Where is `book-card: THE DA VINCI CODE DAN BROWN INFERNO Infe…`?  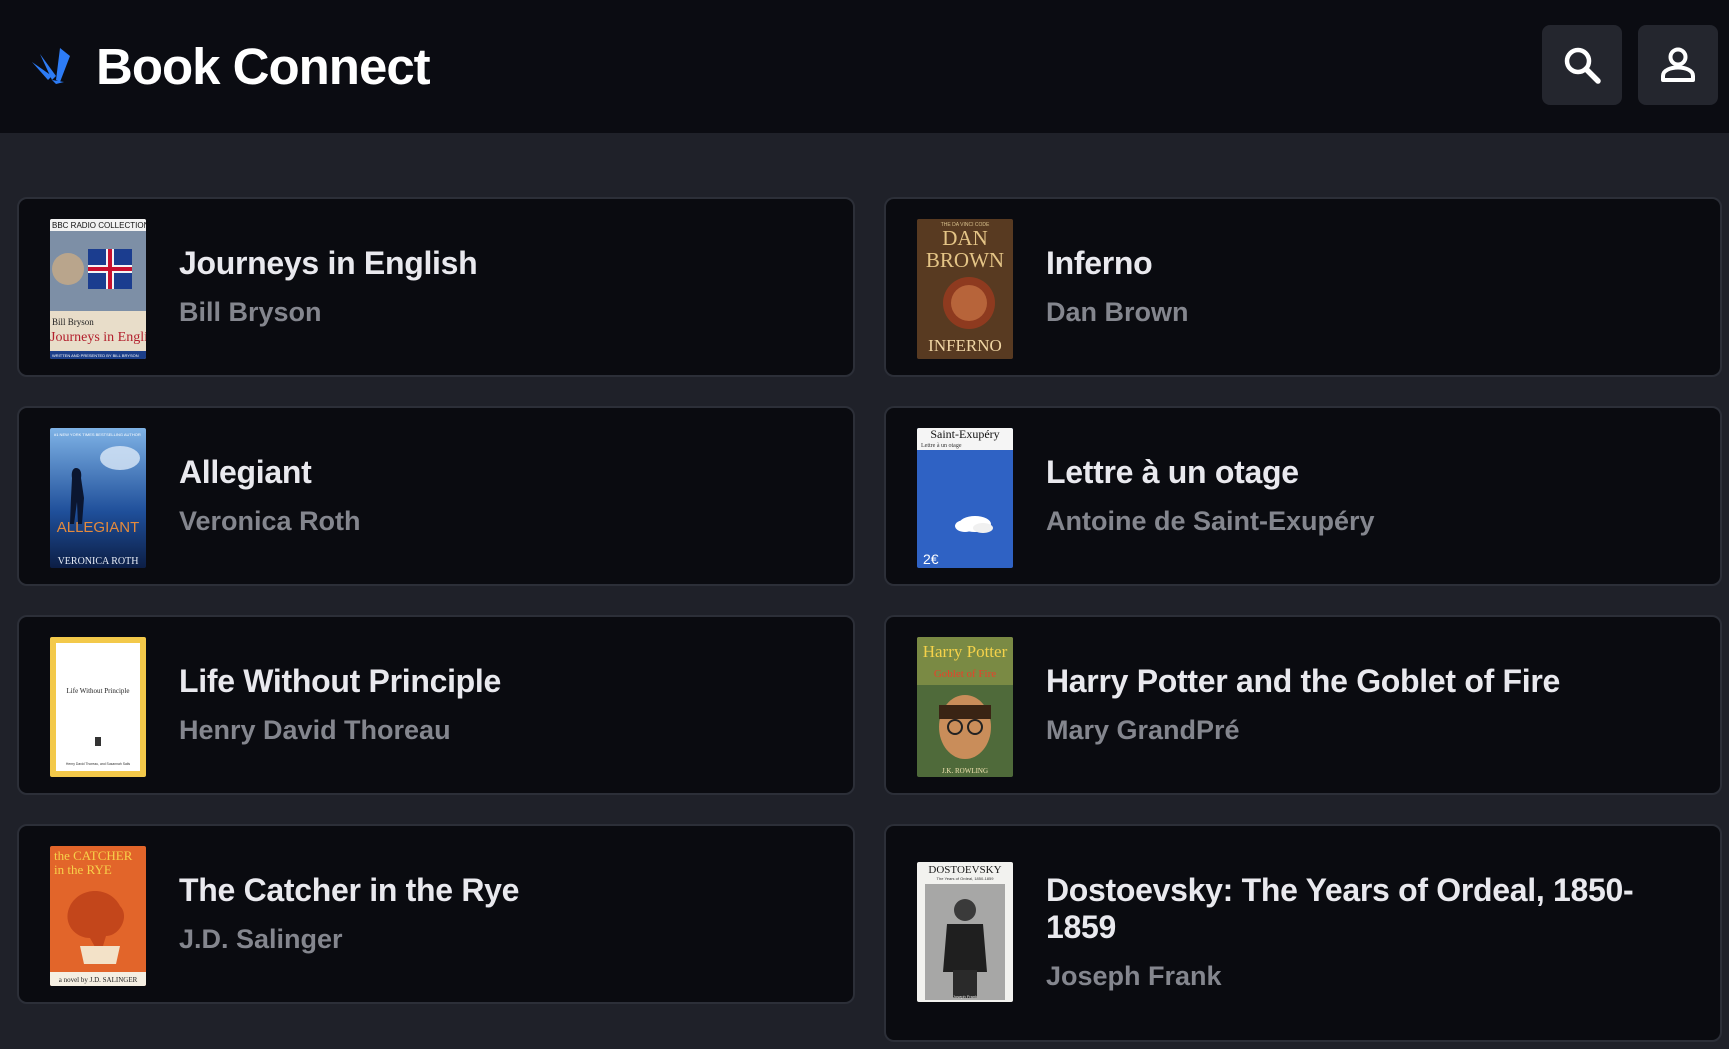
book-card: THE DA VINCI CODE DAN BROWN INFERNO Infe… is located at coordinates (1303, 287).